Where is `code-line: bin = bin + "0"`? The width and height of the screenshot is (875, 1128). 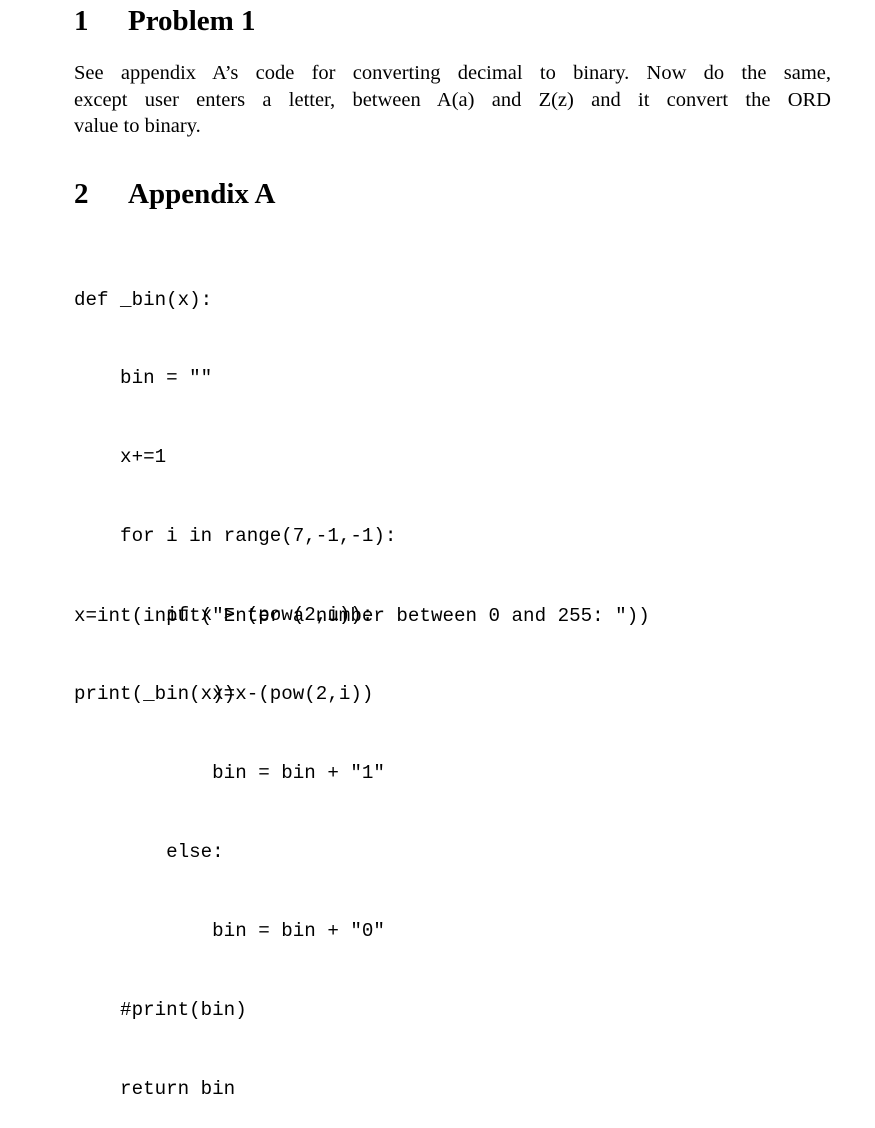
code-line: bin = bin + "0" is located at coordinates (229, 930).